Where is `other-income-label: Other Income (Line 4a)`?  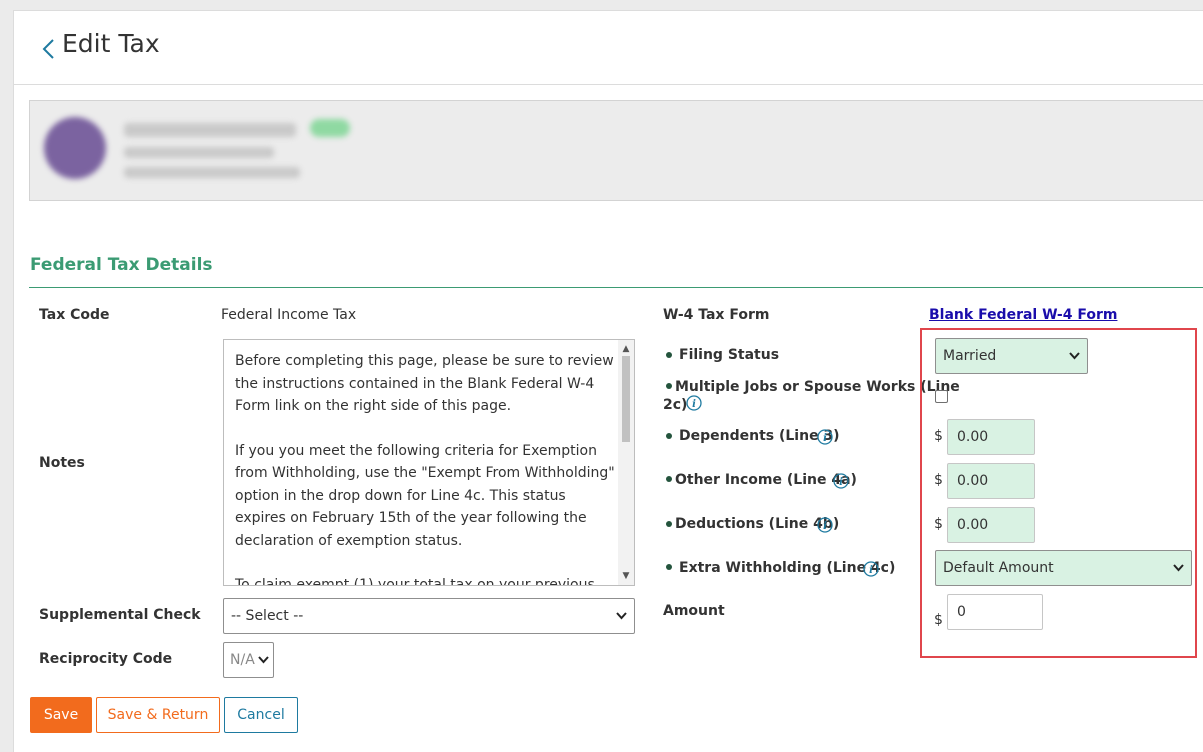 other-income-label: Other Income (Line 4a) is located at coordinates (766, 480).